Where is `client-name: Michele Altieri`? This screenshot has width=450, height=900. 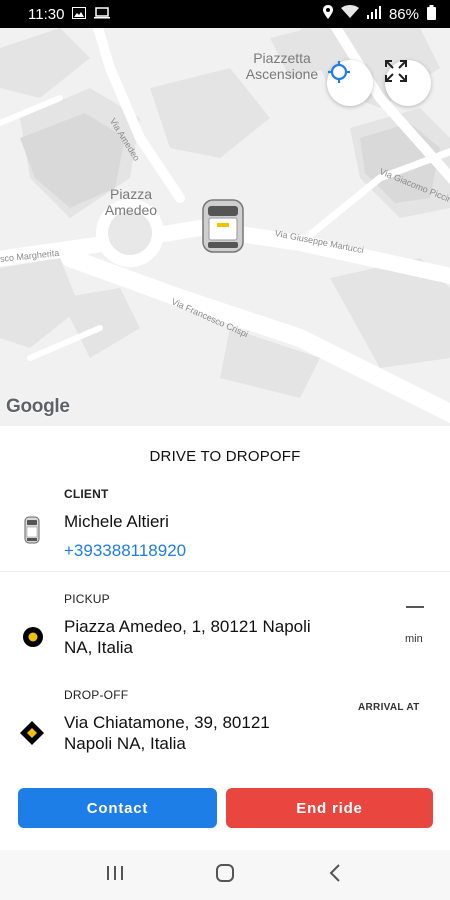 client-name: Michele Altieri is located at coordinates (116, 521).